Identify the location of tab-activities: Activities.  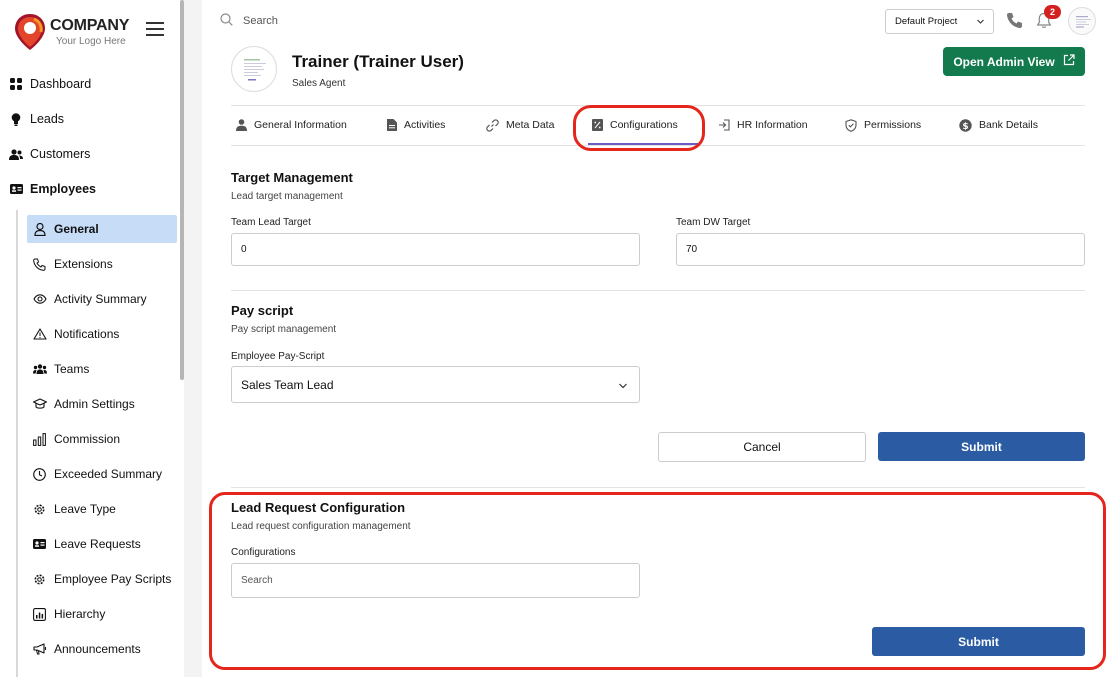
(416, 125).